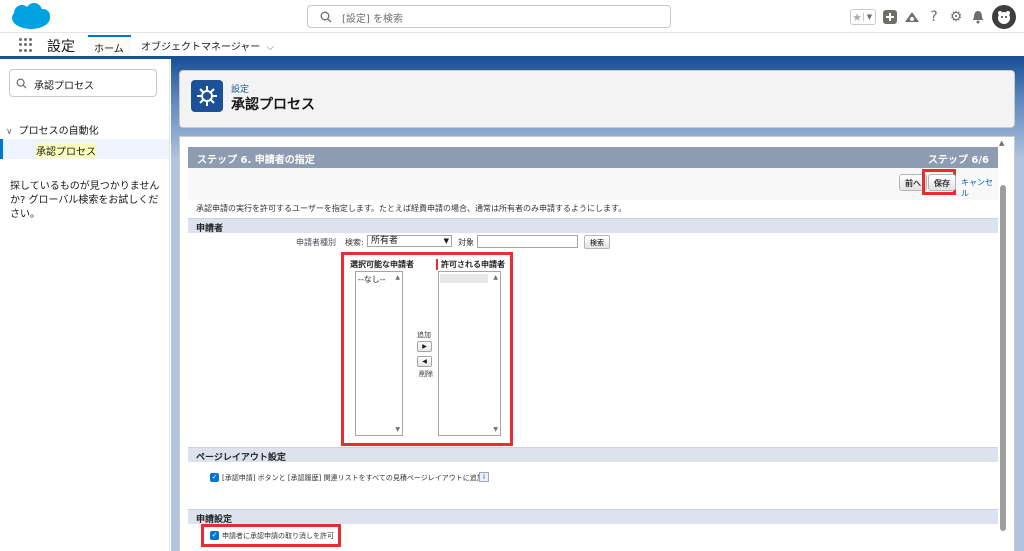 The image size is (1024, 551). Describe the element at coordinates (466, 242) in the screenshot. I see `for-label: 対象` at that location.